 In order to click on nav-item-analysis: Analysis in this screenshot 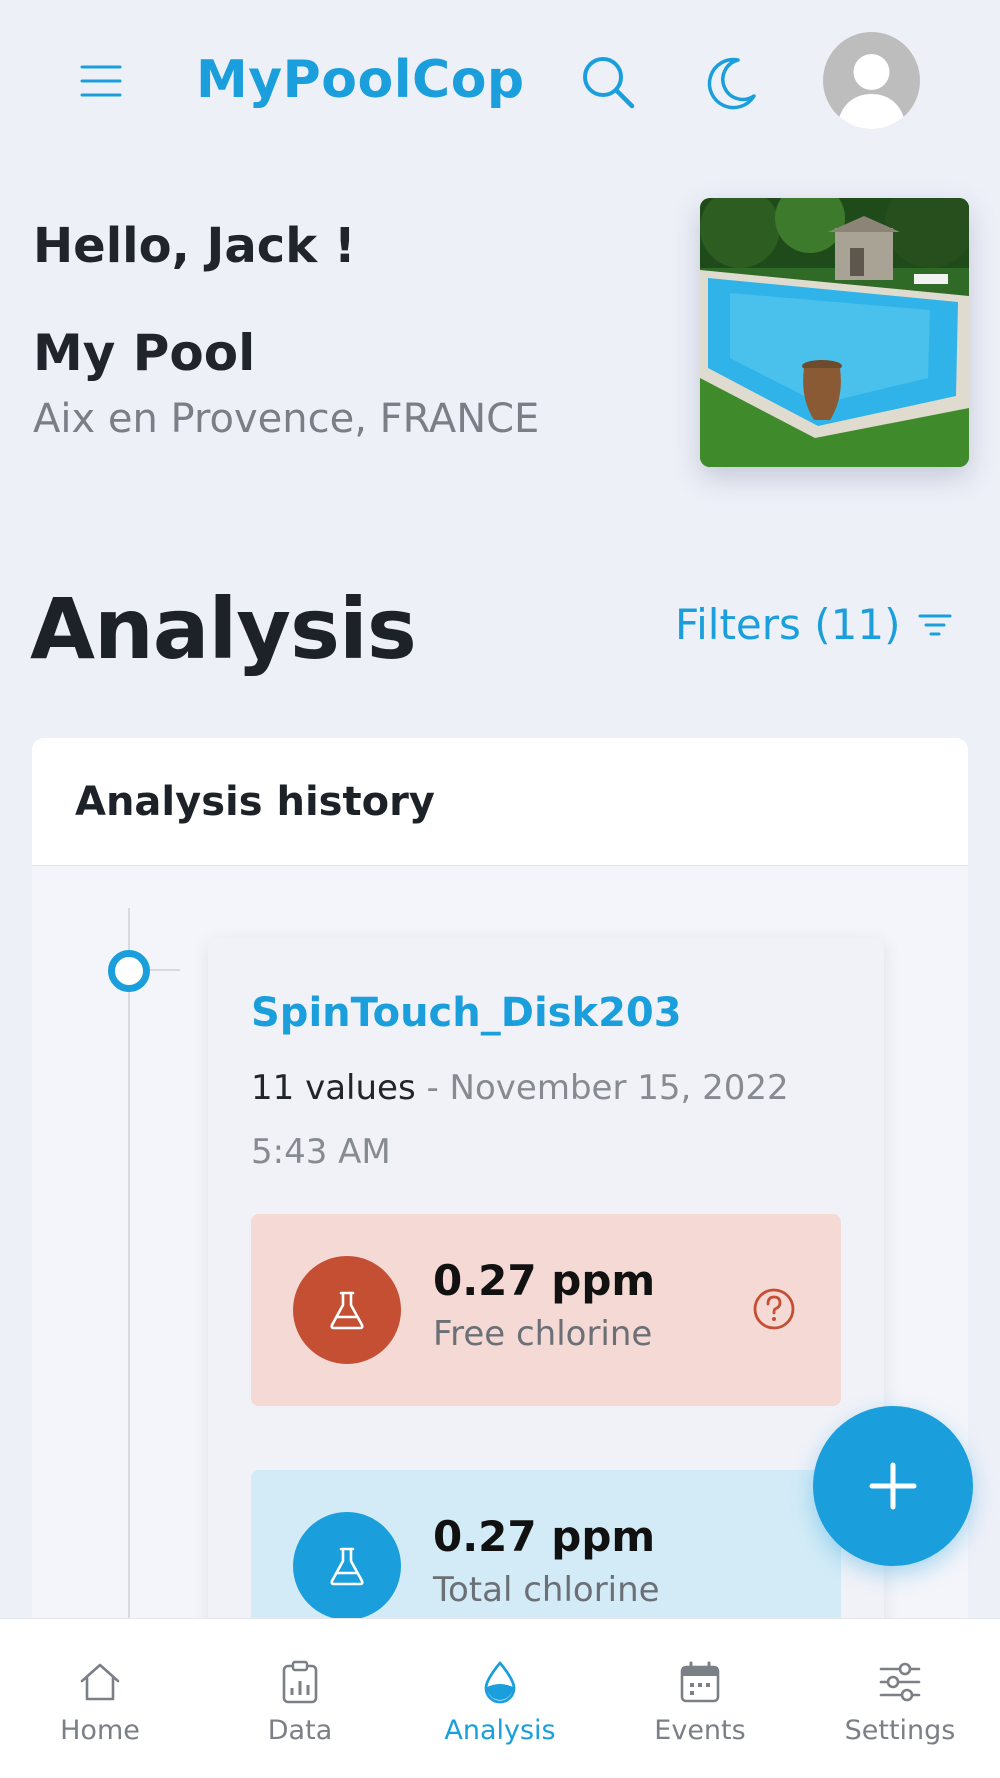, I will do `click(500, 1698)`.